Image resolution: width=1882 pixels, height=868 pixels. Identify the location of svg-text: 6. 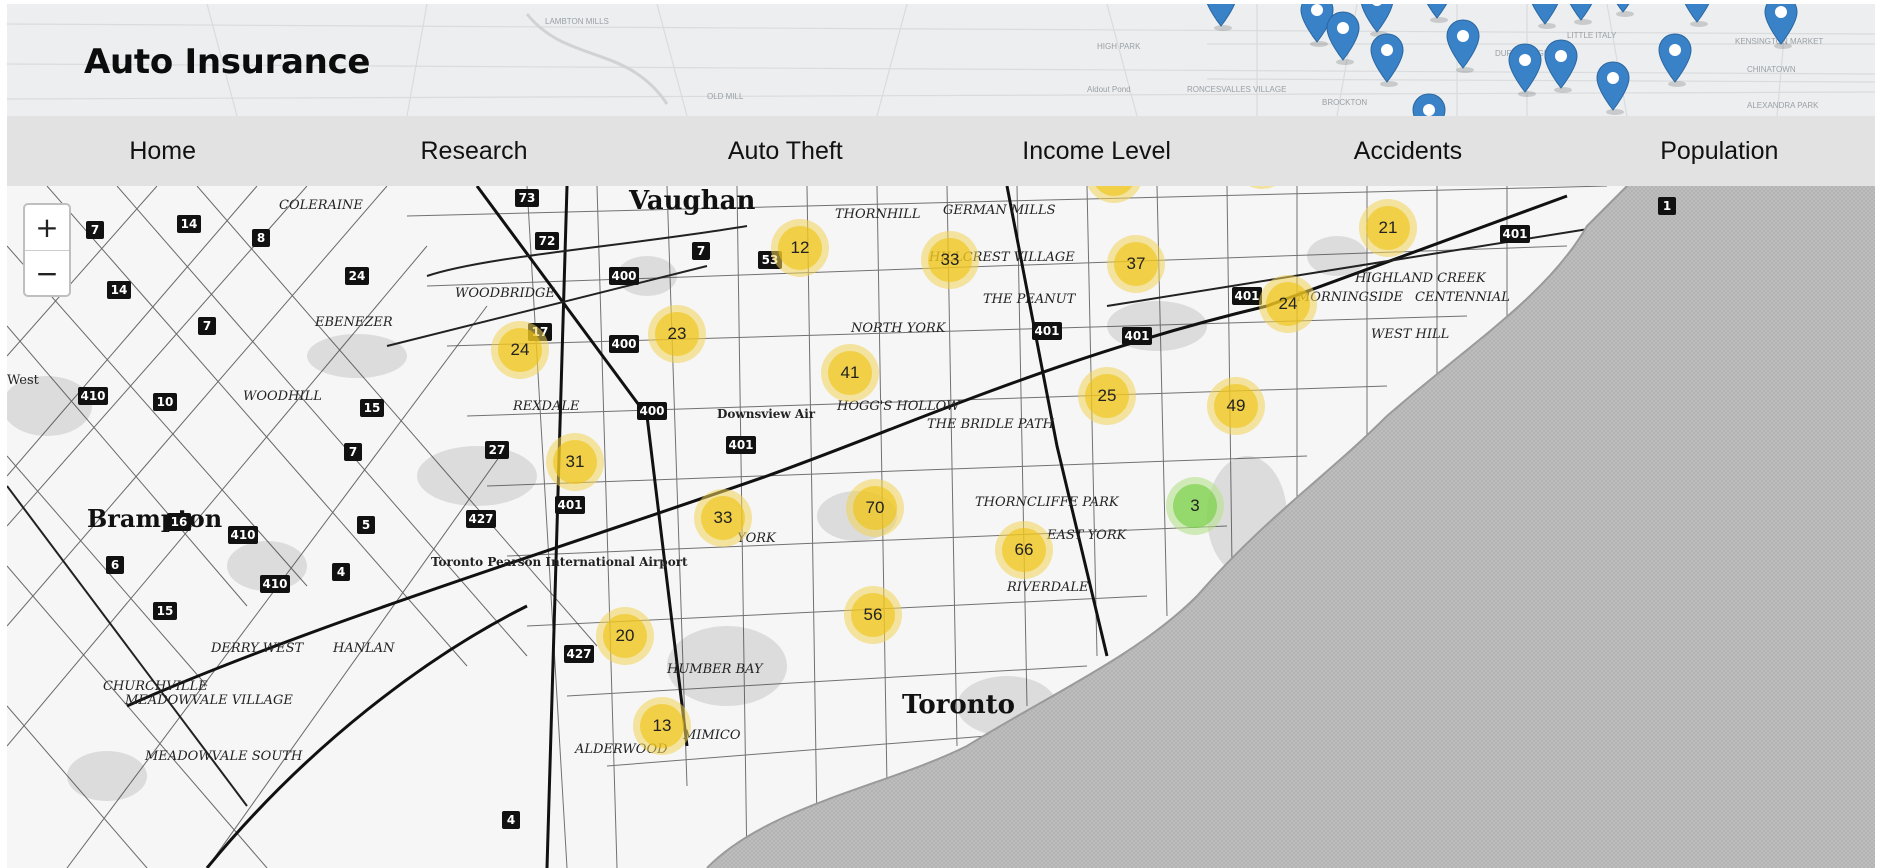
(115, 565).